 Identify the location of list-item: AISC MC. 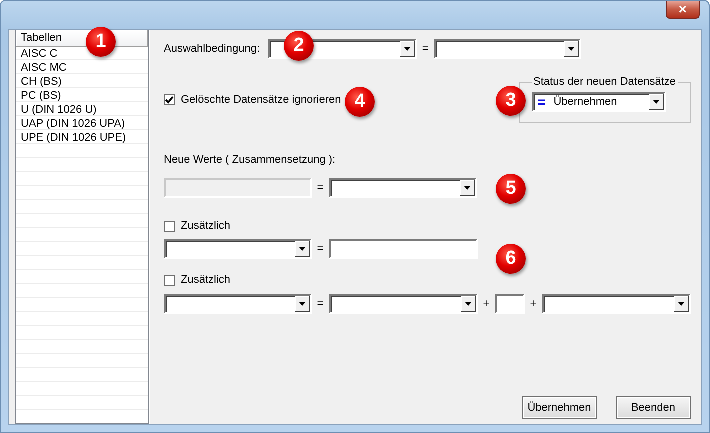
(82, 68).